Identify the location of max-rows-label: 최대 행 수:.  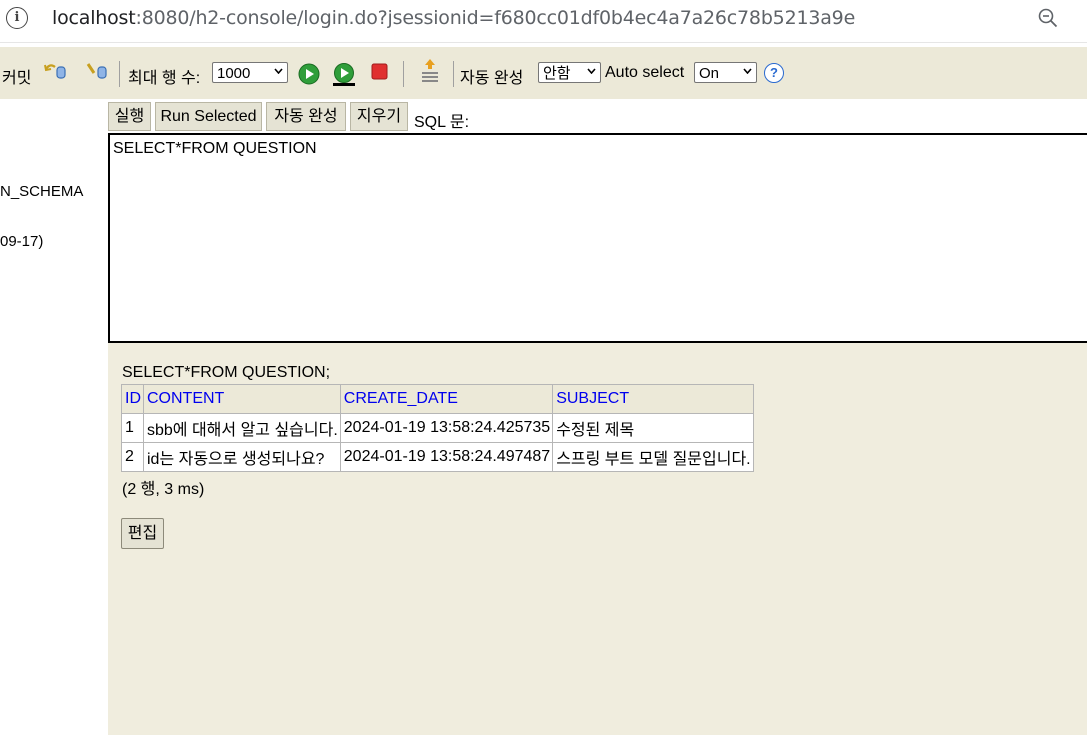
(164, 78).